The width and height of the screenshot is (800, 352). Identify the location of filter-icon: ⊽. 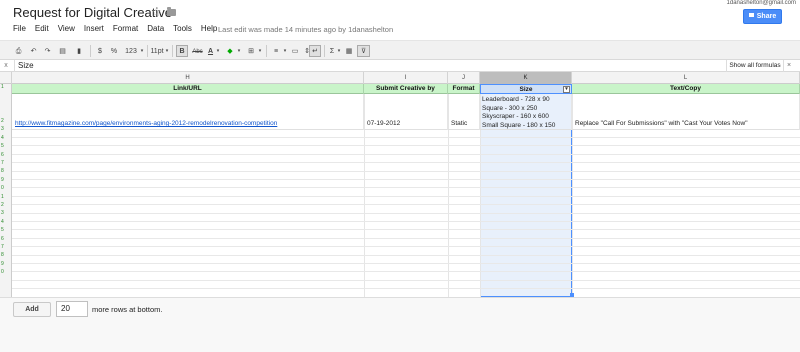
(363, 51).